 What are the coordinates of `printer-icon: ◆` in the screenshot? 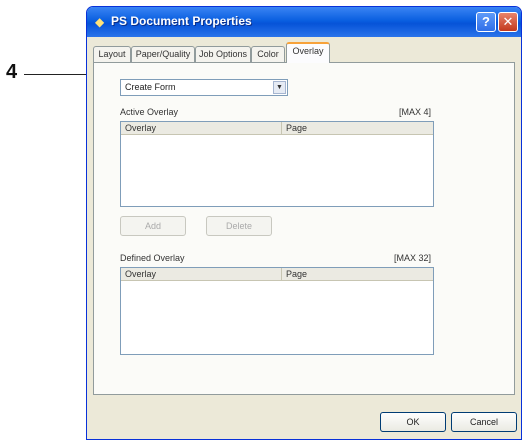 It's located at (100, 22).